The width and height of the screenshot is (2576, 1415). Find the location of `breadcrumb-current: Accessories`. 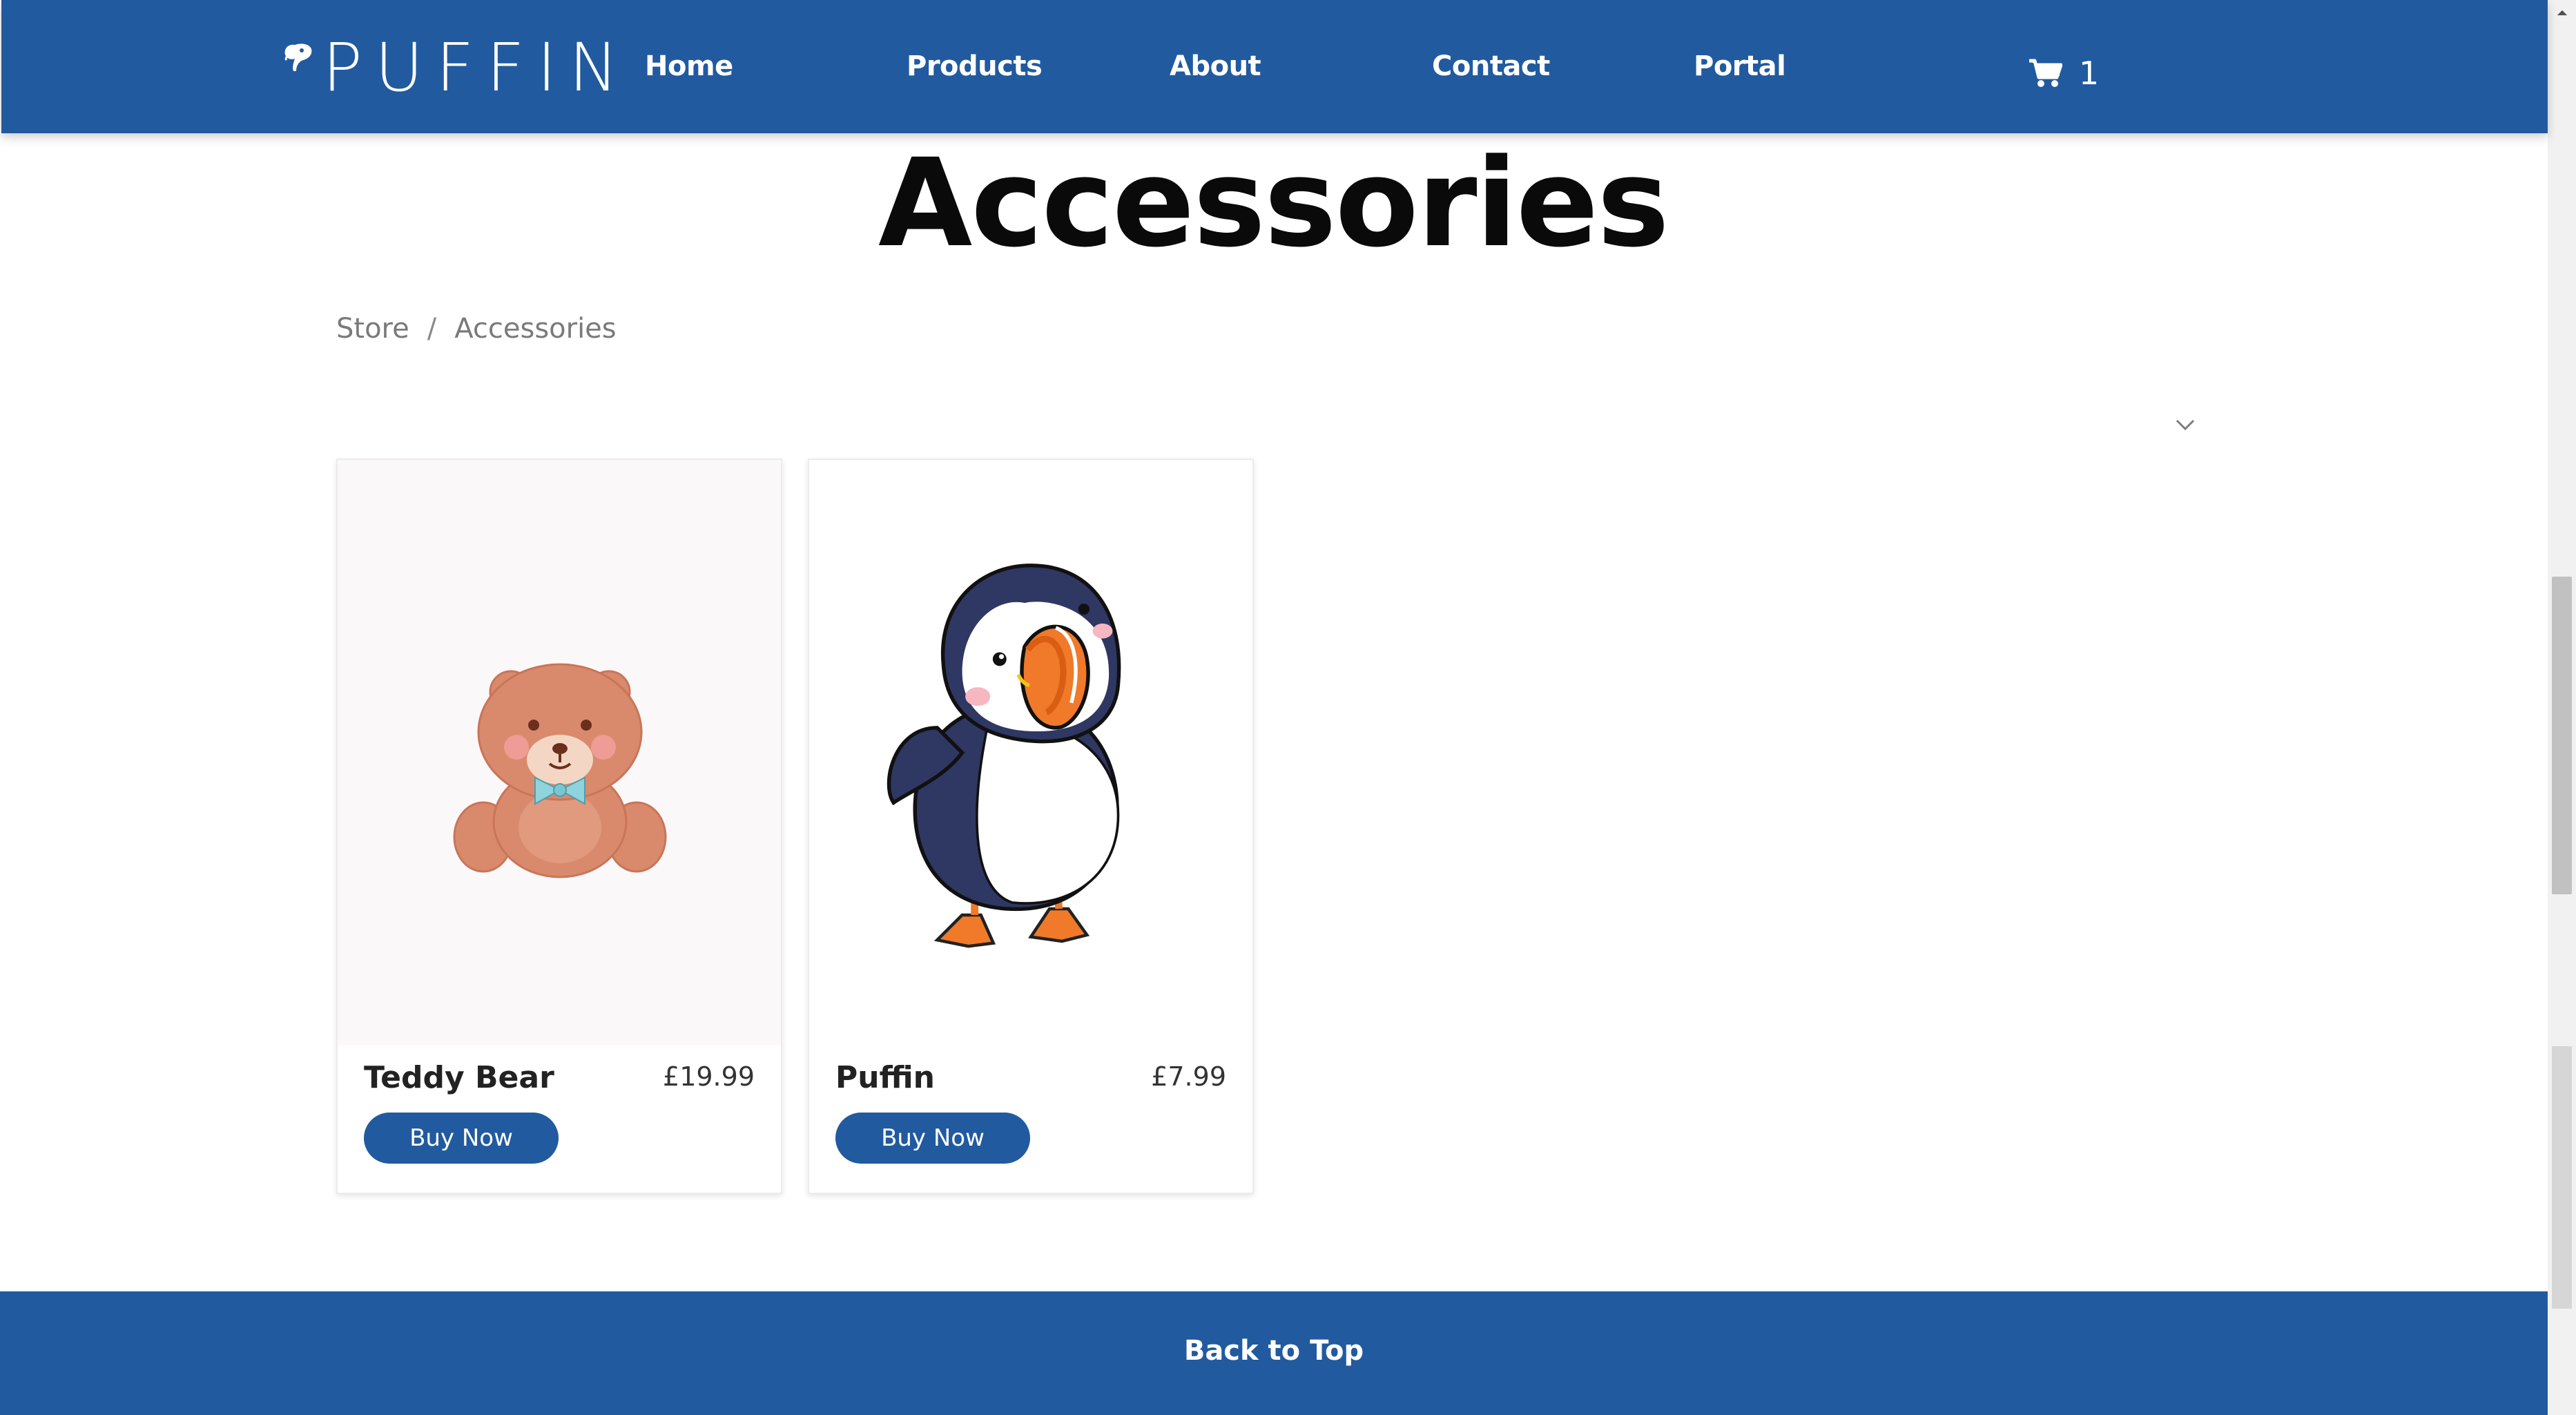

breadcrumb-current: Accessories is located at coordinates (536, 329).